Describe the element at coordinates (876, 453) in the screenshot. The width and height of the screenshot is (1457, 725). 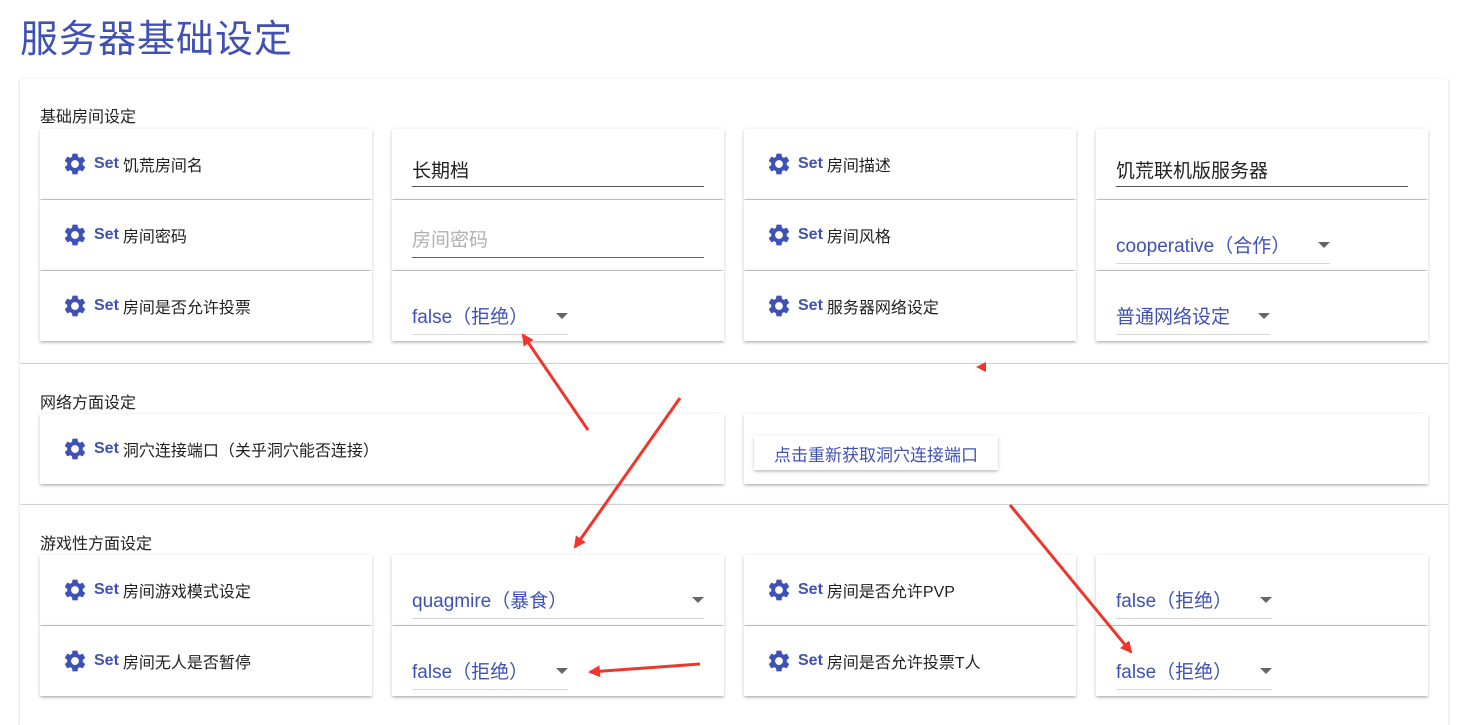
I see `refresh-cave-port-button: 点击重新获取洞穴连接端口` at that location.